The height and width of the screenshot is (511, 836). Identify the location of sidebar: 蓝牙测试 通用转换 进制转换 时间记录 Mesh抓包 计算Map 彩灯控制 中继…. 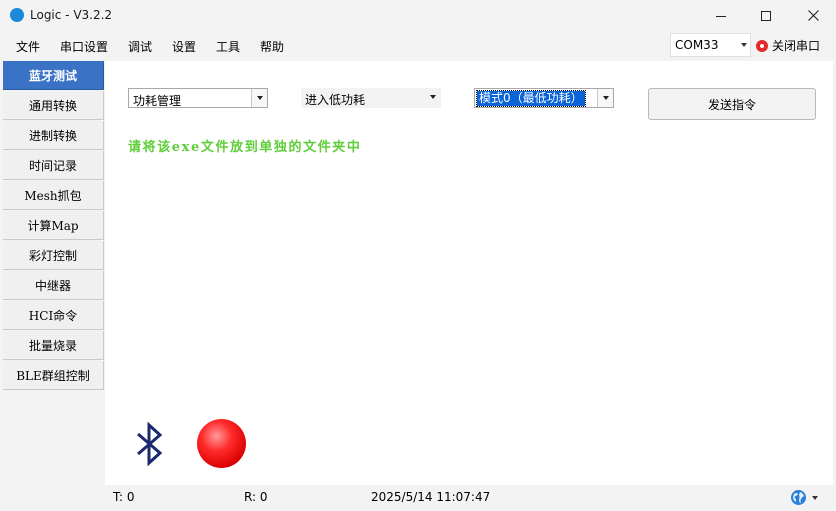
(54, 227).